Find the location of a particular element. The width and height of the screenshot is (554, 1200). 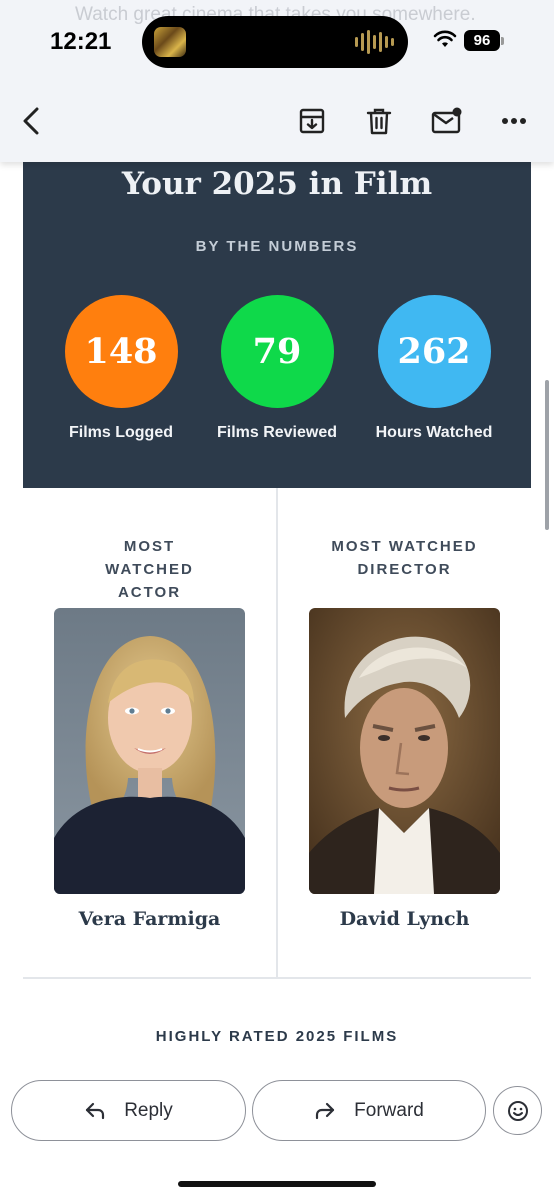

battery-nub is located at coordinates (502, 41).